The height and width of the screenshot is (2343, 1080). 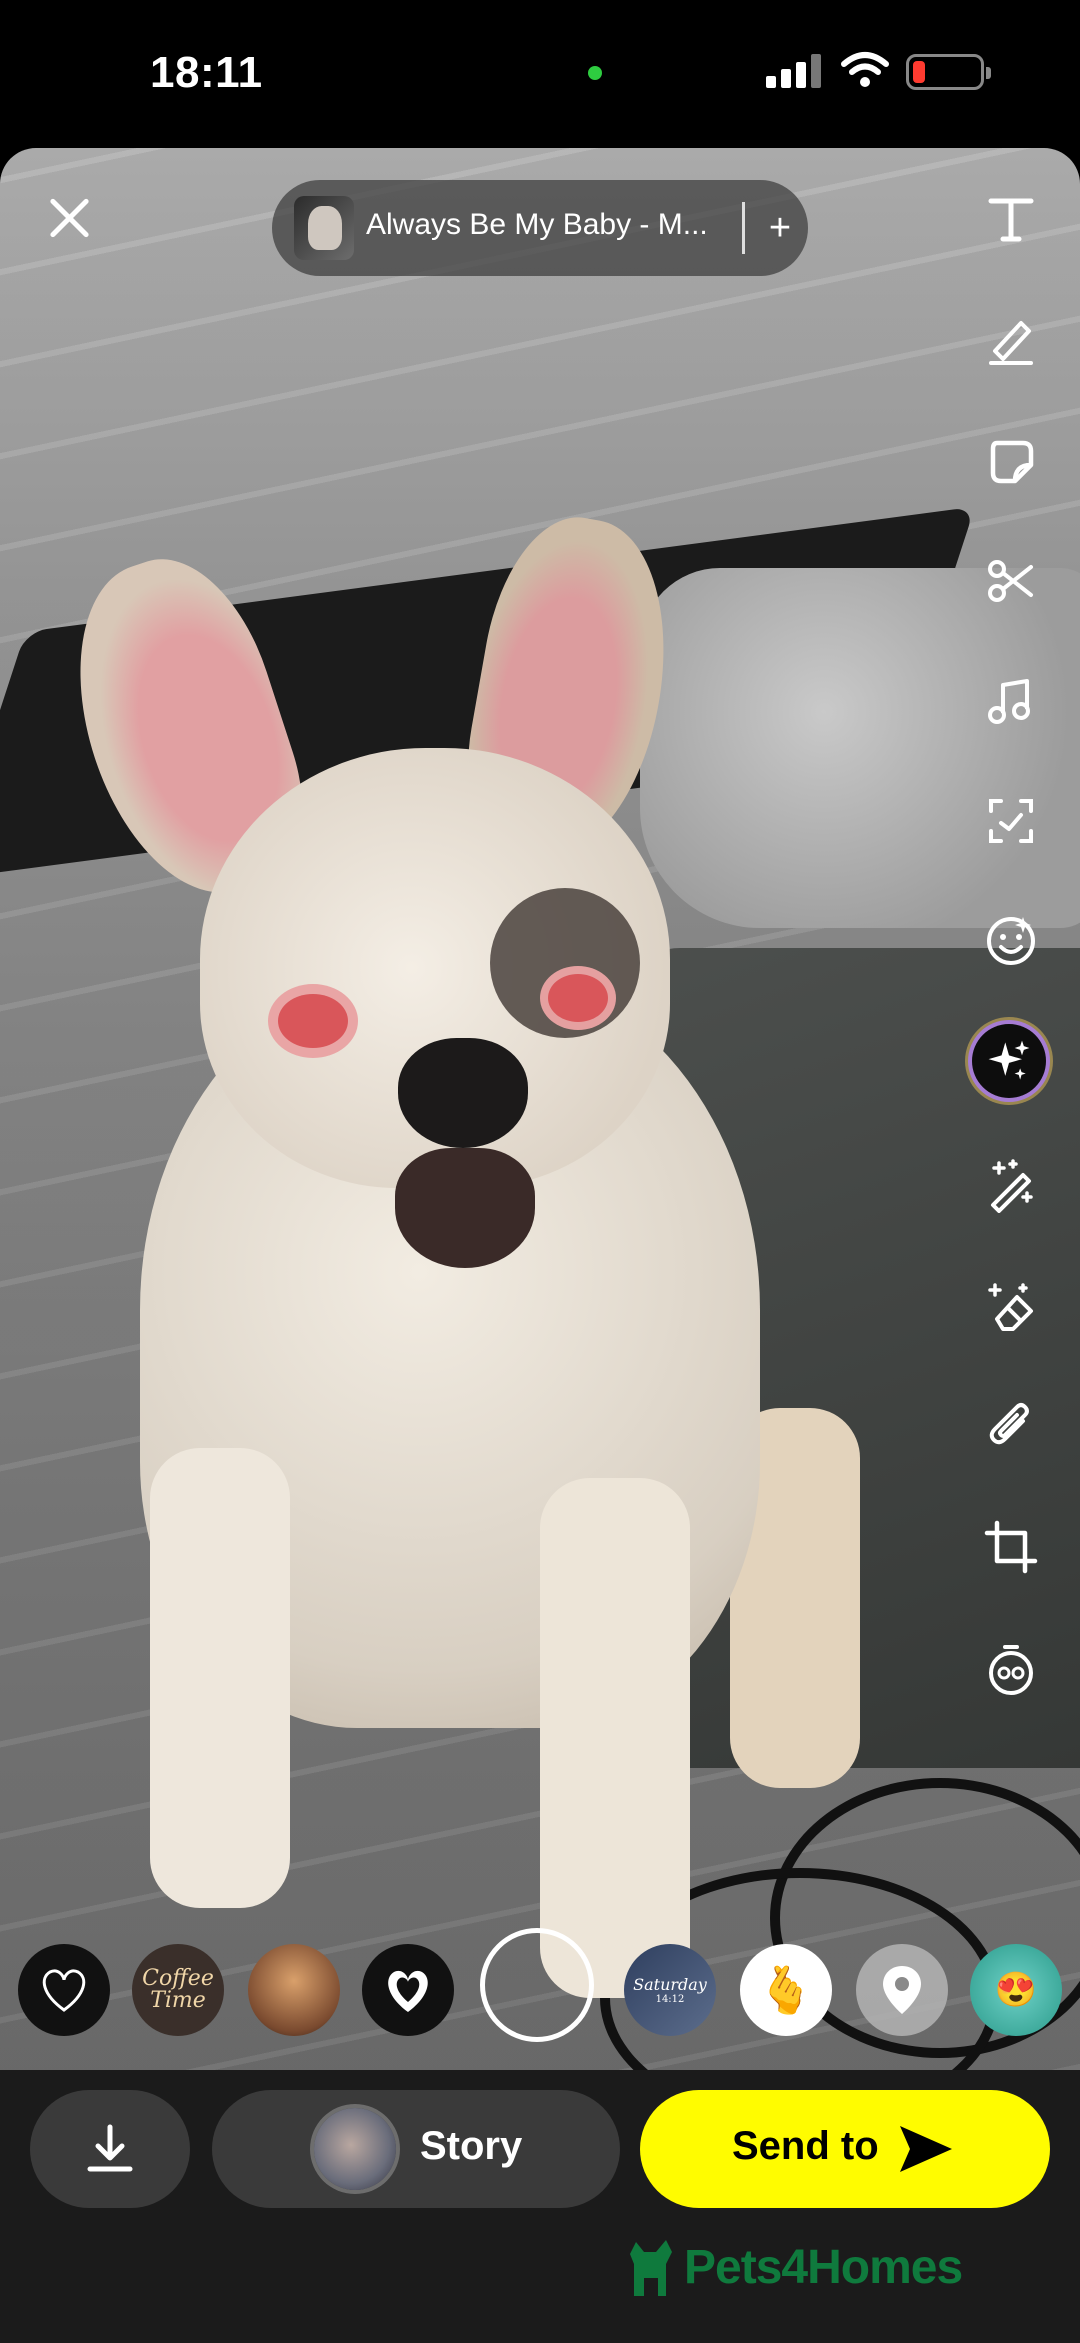 What do you see at coordinates (70, 218) in the screenshot?
I see `close-button` at bounding box center [70, 218].